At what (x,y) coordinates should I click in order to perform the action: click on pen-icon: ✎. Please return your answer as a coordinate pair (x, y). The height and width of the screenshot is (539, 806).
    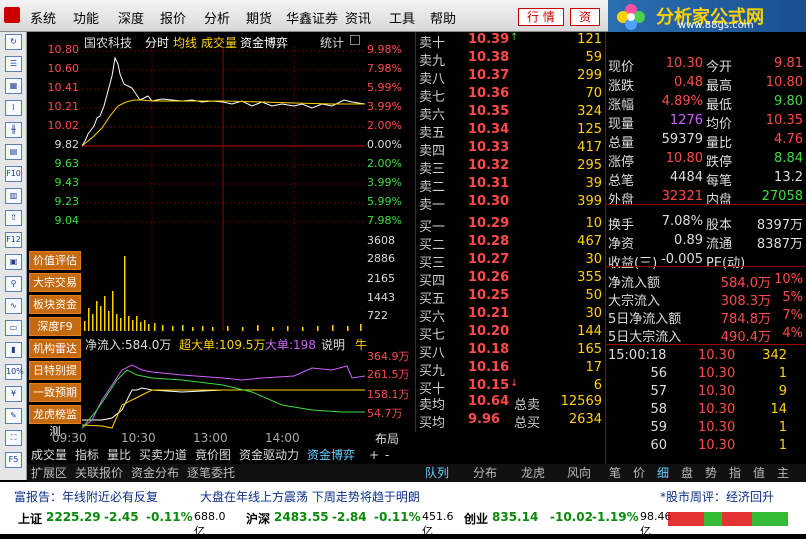
    Looking at the image, I should click on (13, 416).